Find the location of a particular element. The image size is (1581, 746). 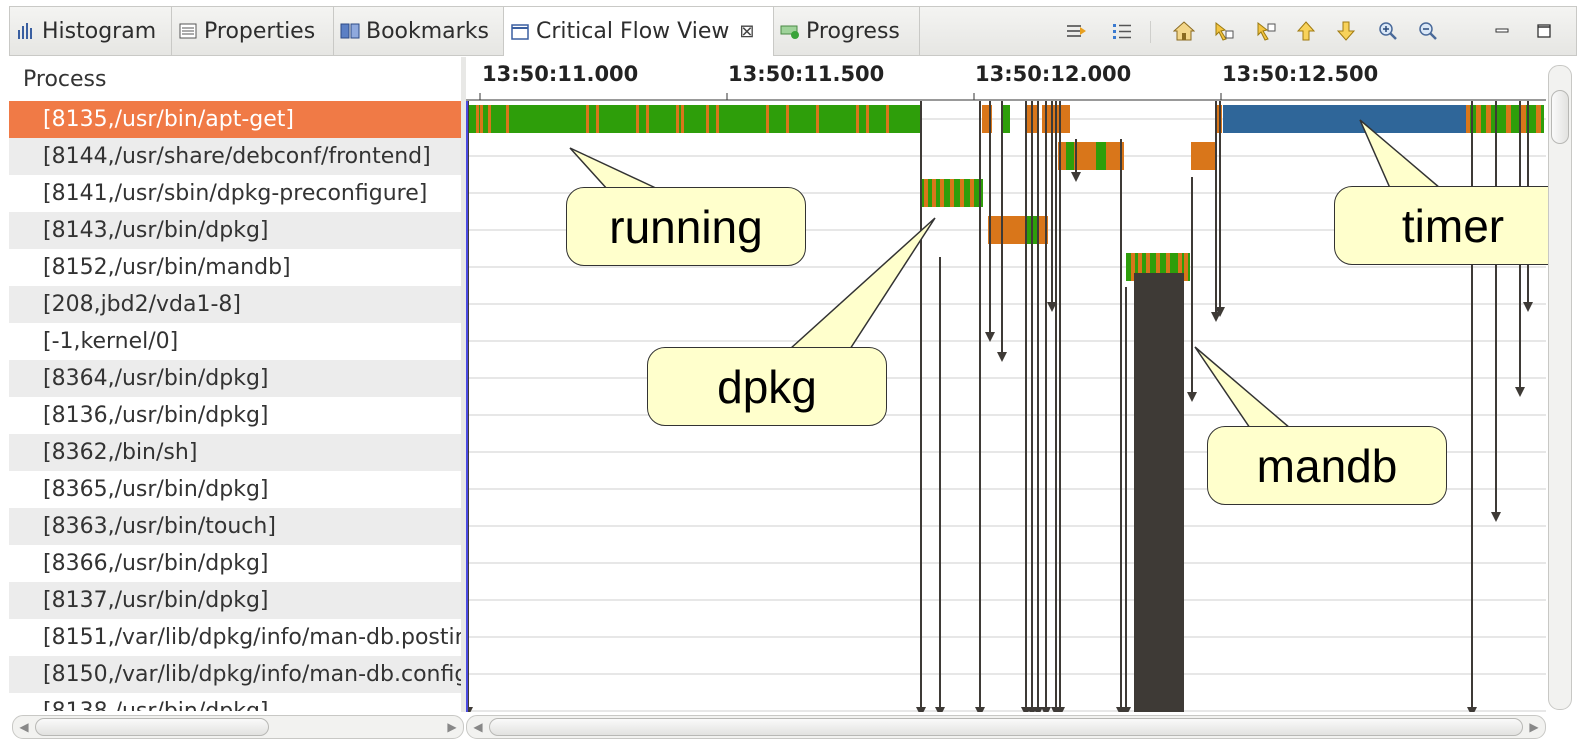

callout-running: running is located at coordinates (686, 226).